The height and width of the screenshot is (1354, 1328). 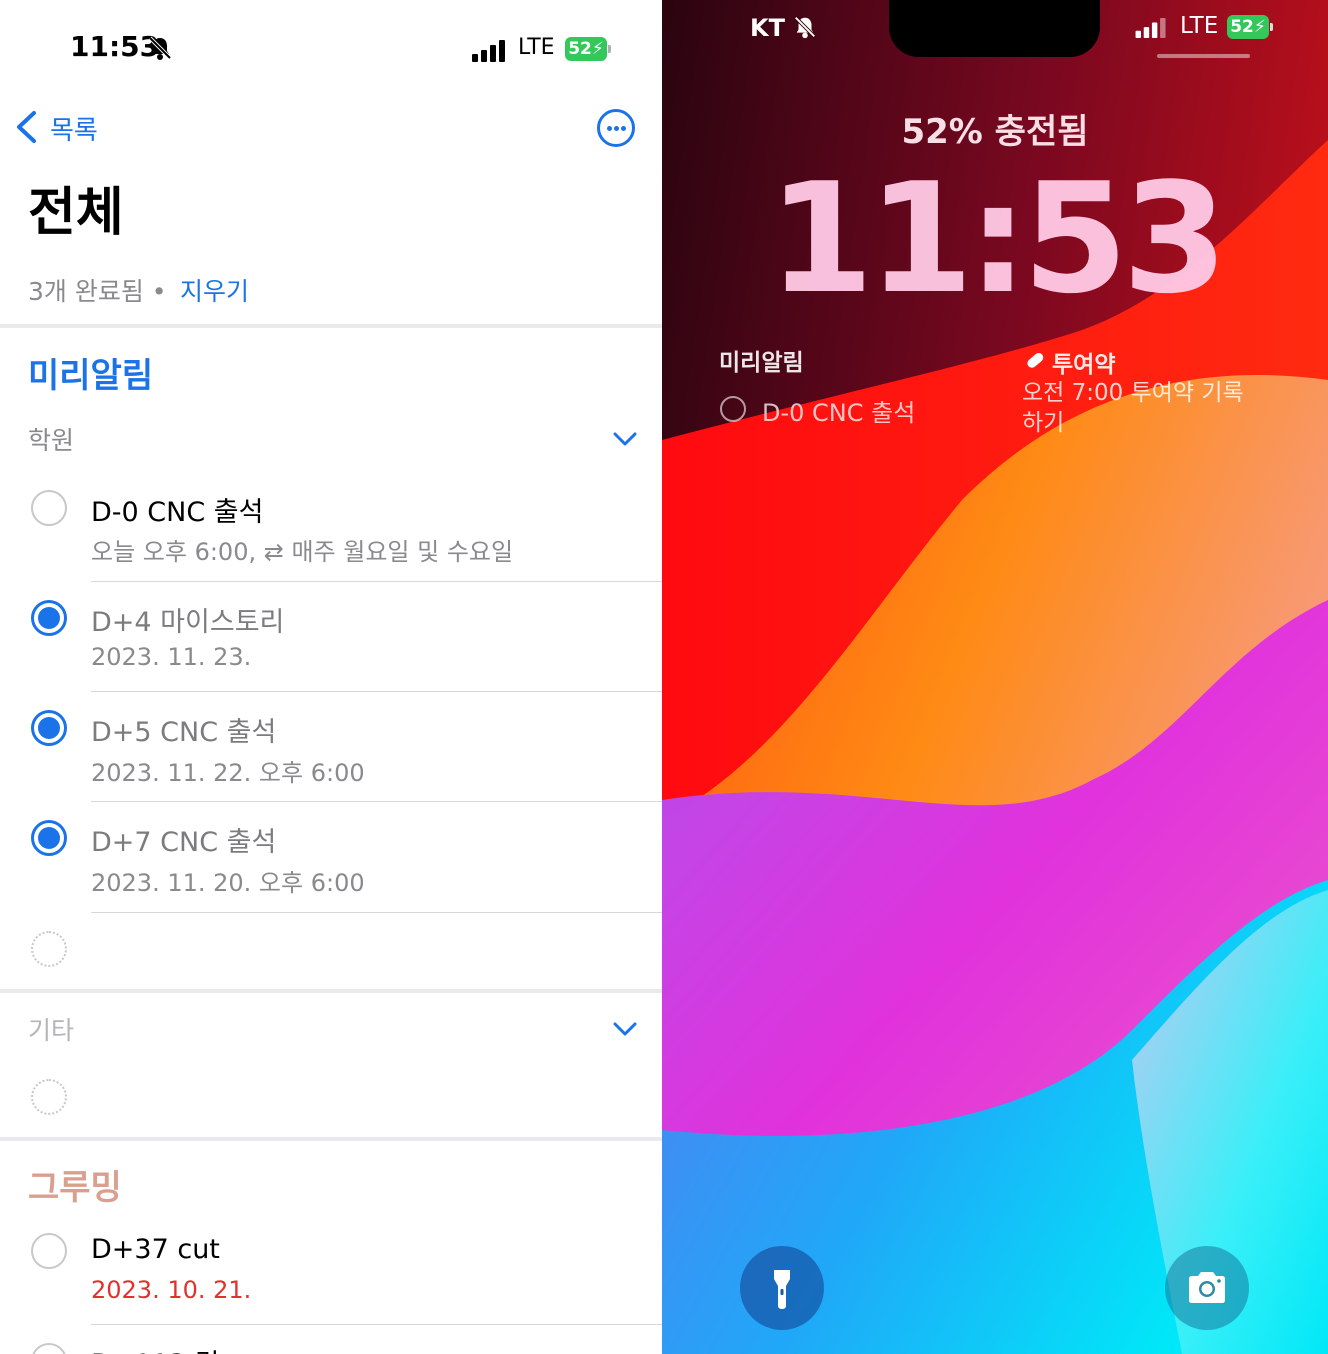 What do you see at coordinates (155, 1249) in the screenshot?
I see `reminder-title: D+37 cut` at bounding box center [155, 1249].